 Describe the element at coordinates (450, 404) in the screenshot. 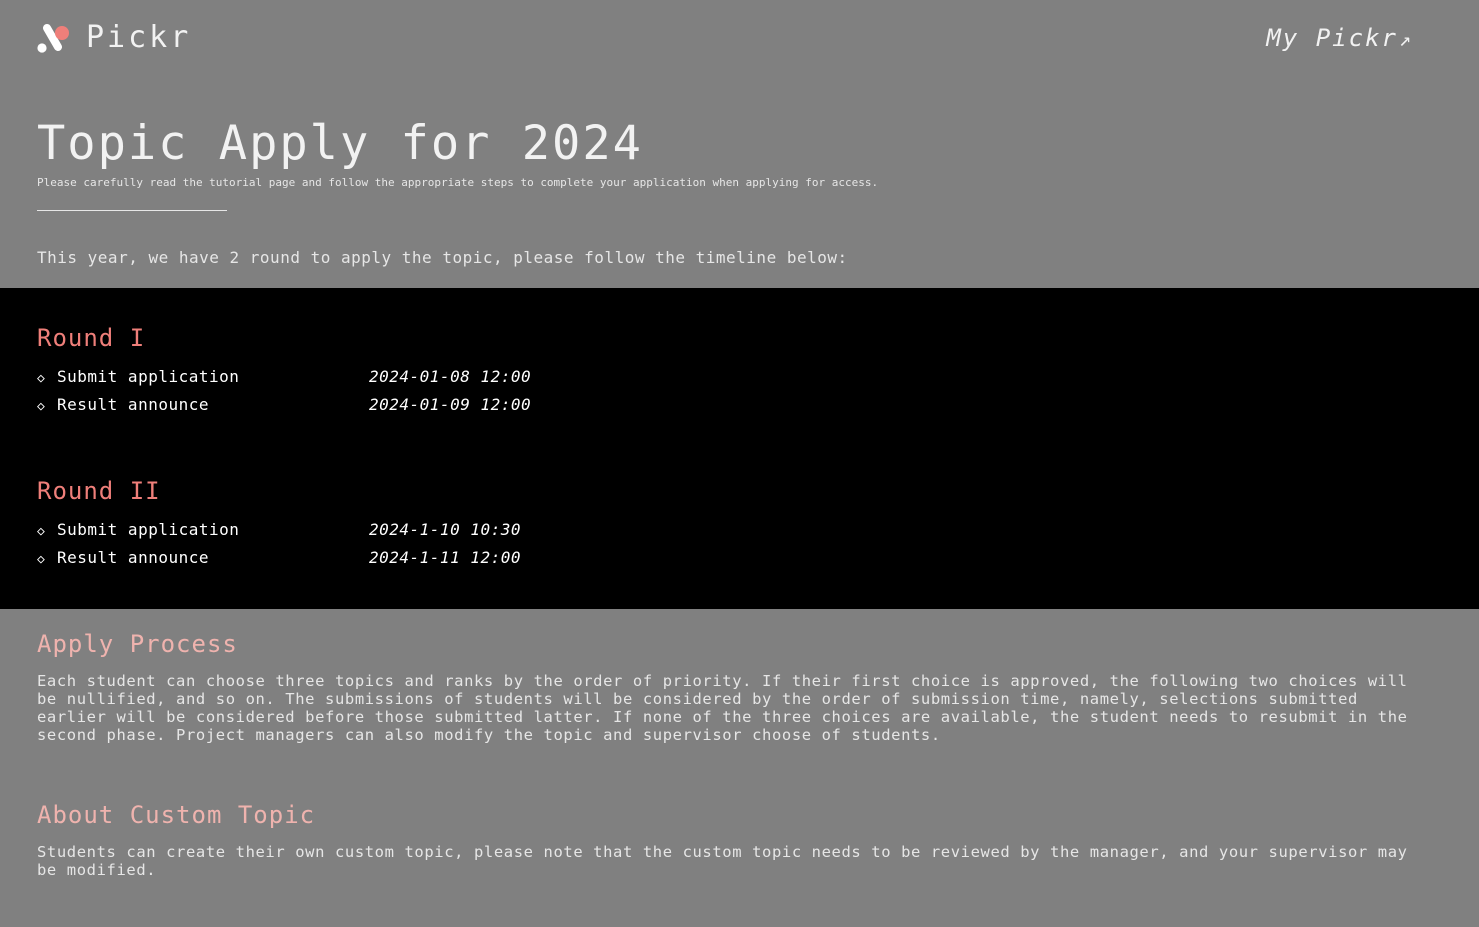

I see `step-time: 2024-01-09 12:00` at that location.